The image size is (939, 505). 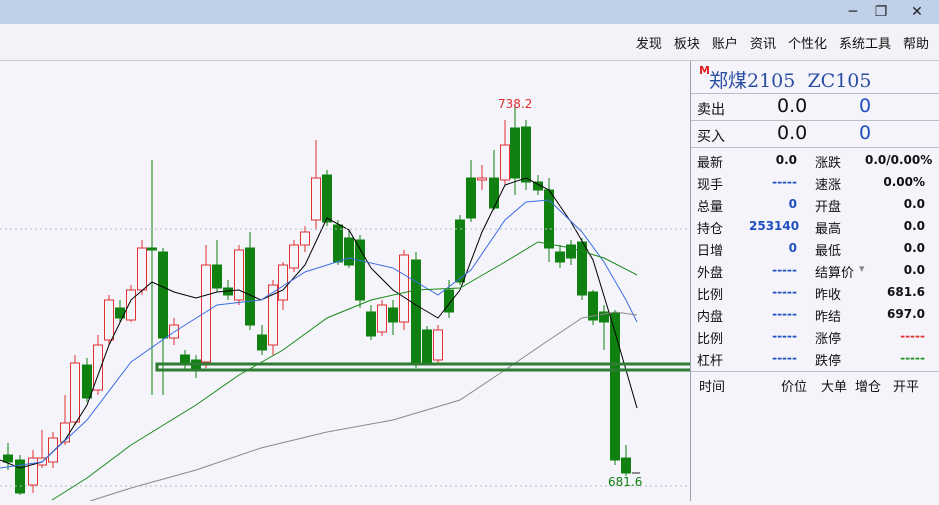 I want to click on ticks-col-oi-change: 增仓, so click(x=868, y=387).